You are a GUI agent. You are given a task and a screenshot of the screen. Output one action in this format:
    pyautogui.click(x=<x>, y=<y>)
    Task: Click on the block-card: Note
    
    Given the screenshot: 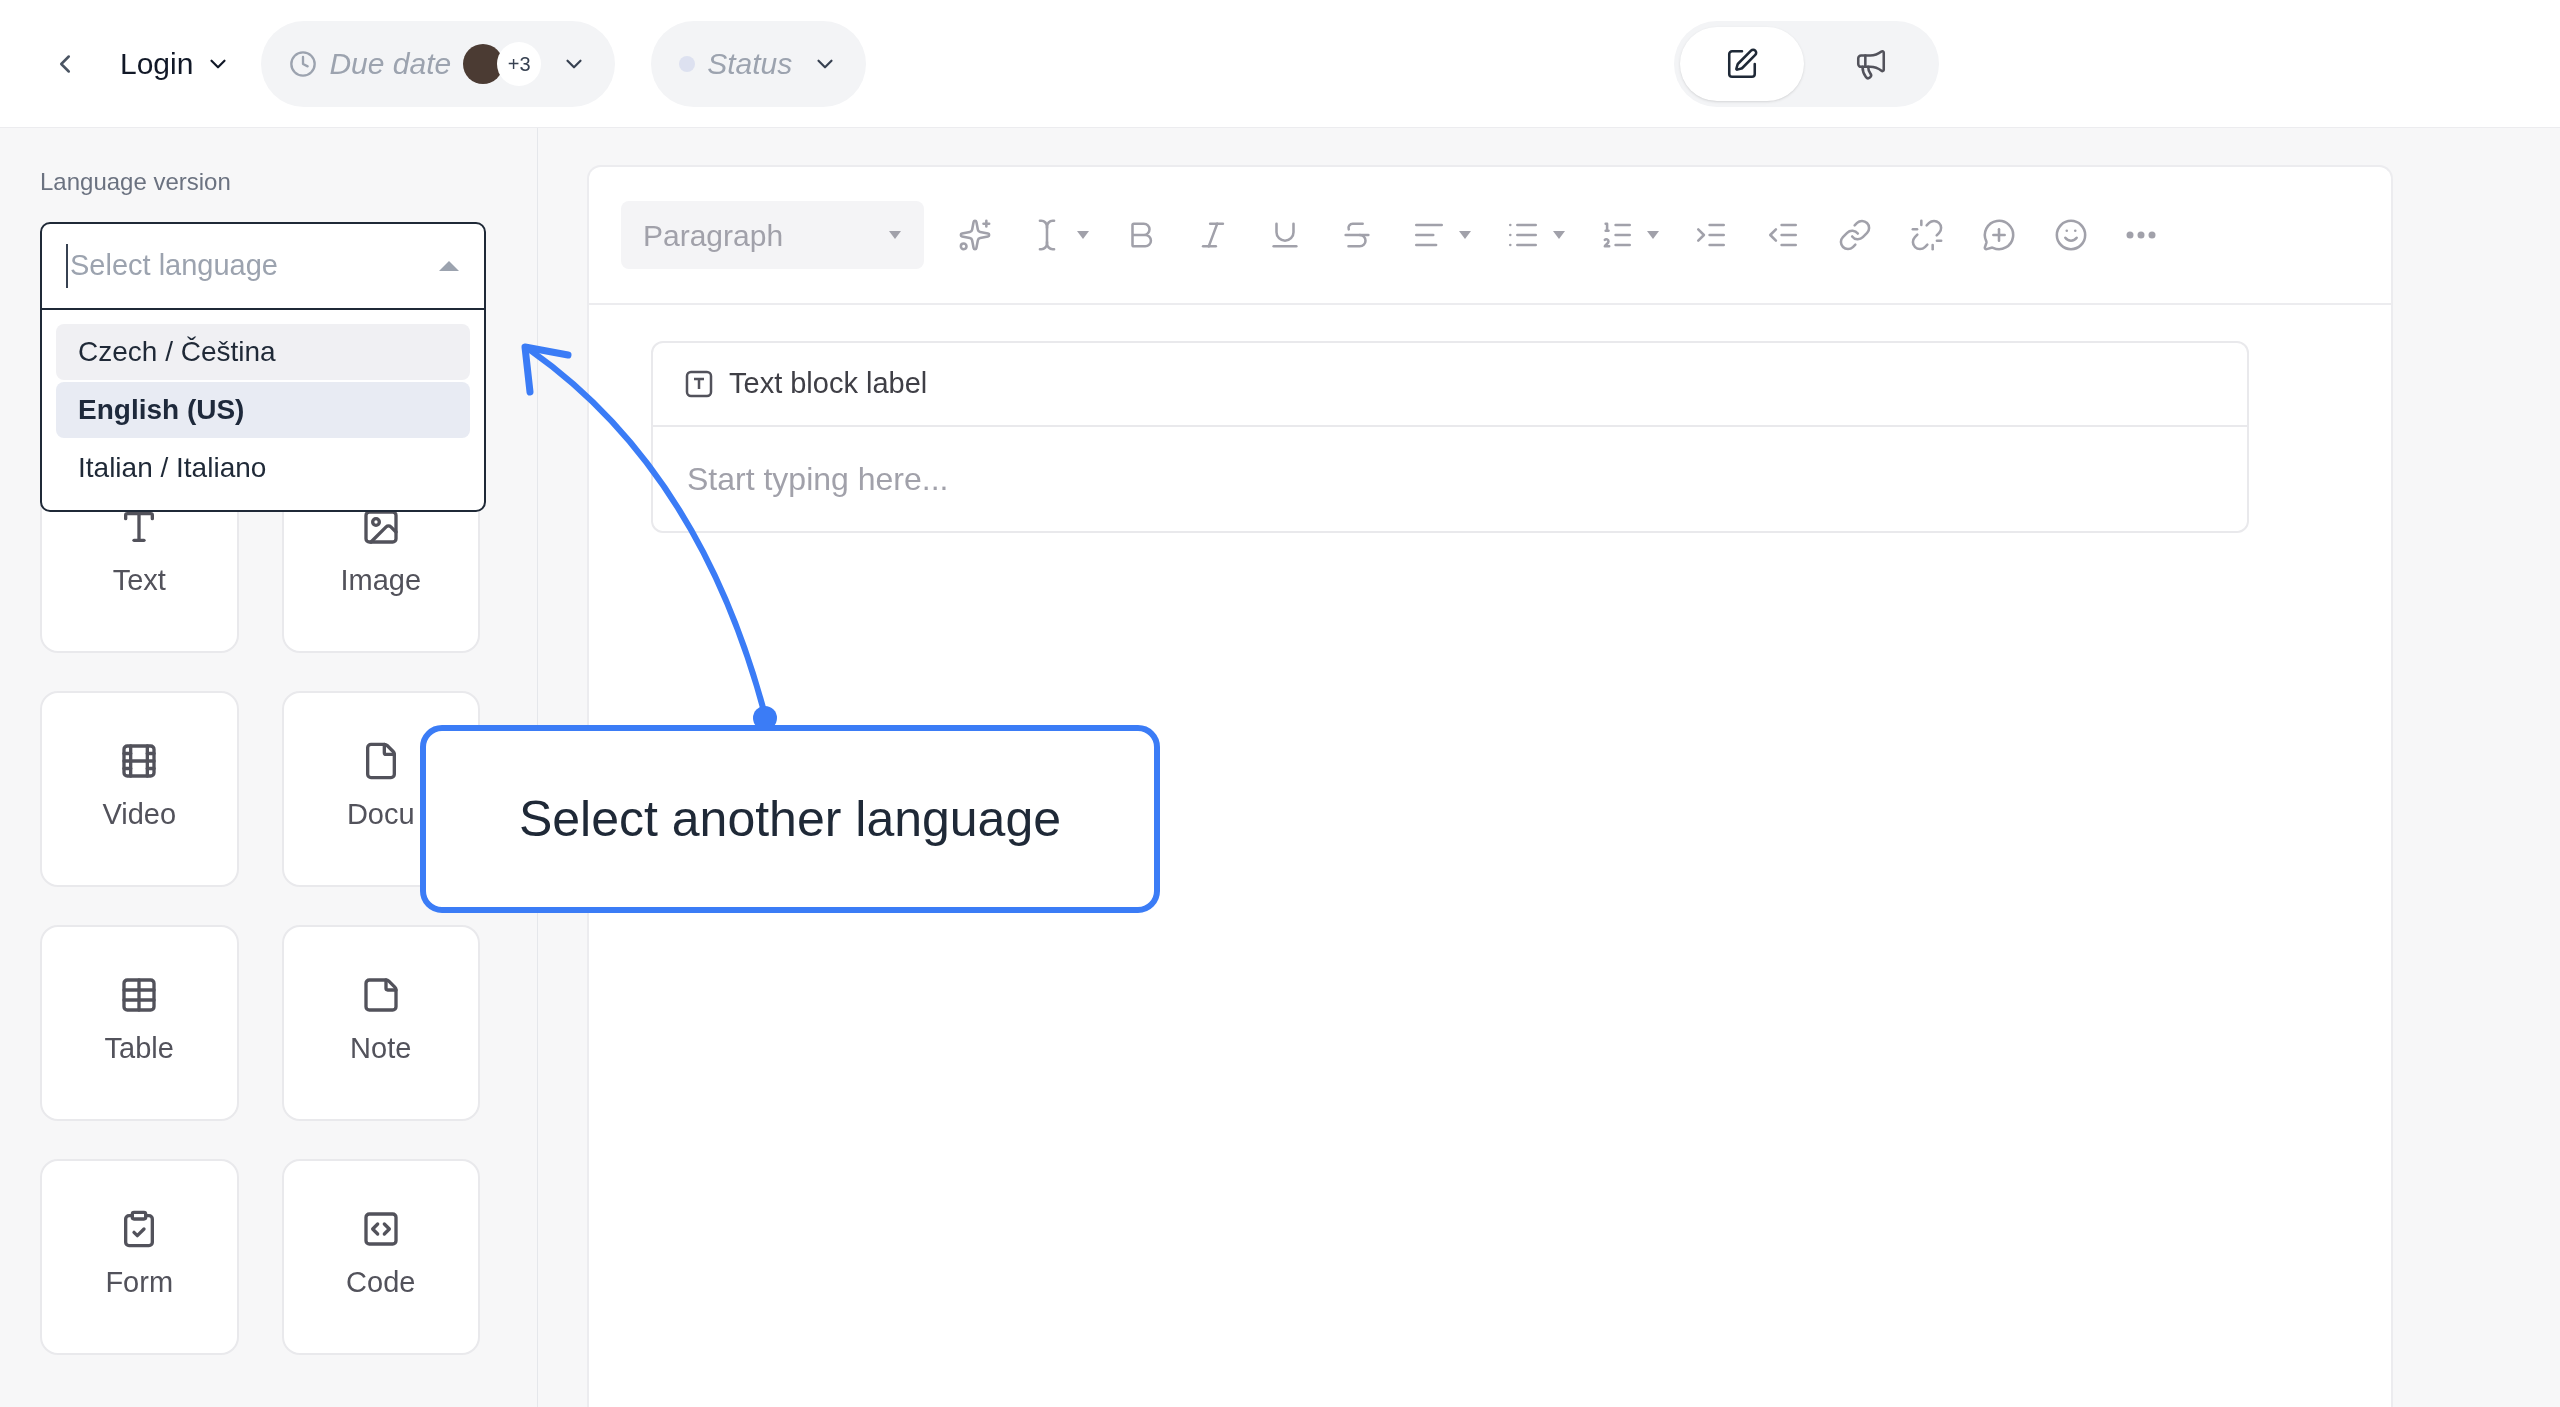 What is the action you would take?
    pyautogui.click(x=380, y=1023)
    